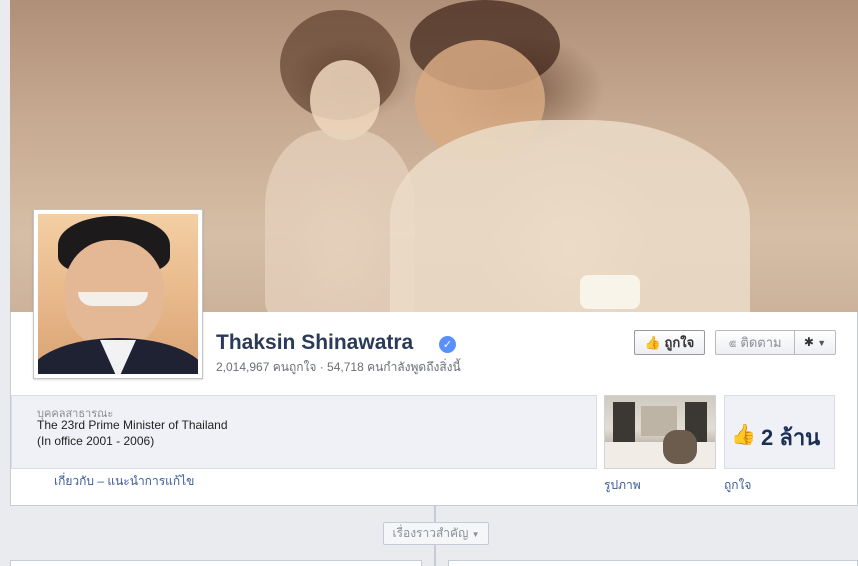 The image size is (858, 566). Describe the element at coordinates (624, 422) in the screenshot. I see `thumb-window-left` at that location.